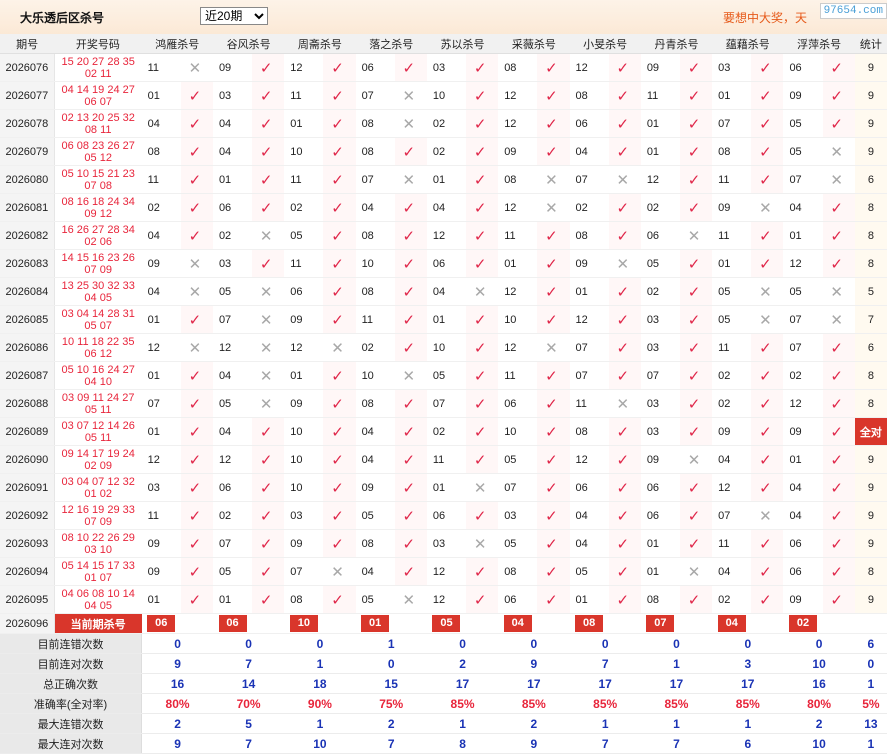  Describe the element at coordinates (518, 431) in the screenshot. I see `kill-pick: 10` at that location.